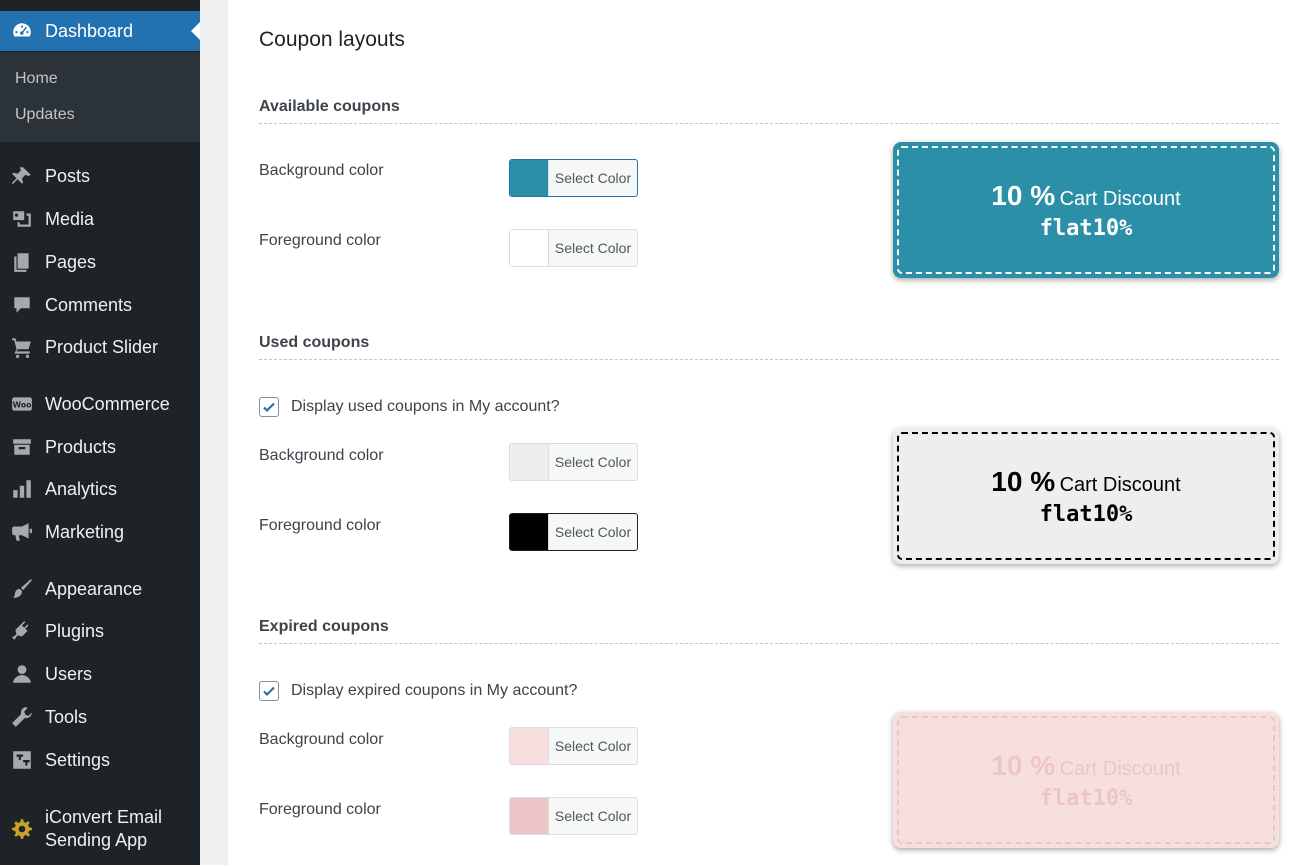 The height and width of the screenshot is (865, 1296). I want to click on available-bg-color-picker: Select Color, so click(573, 178).